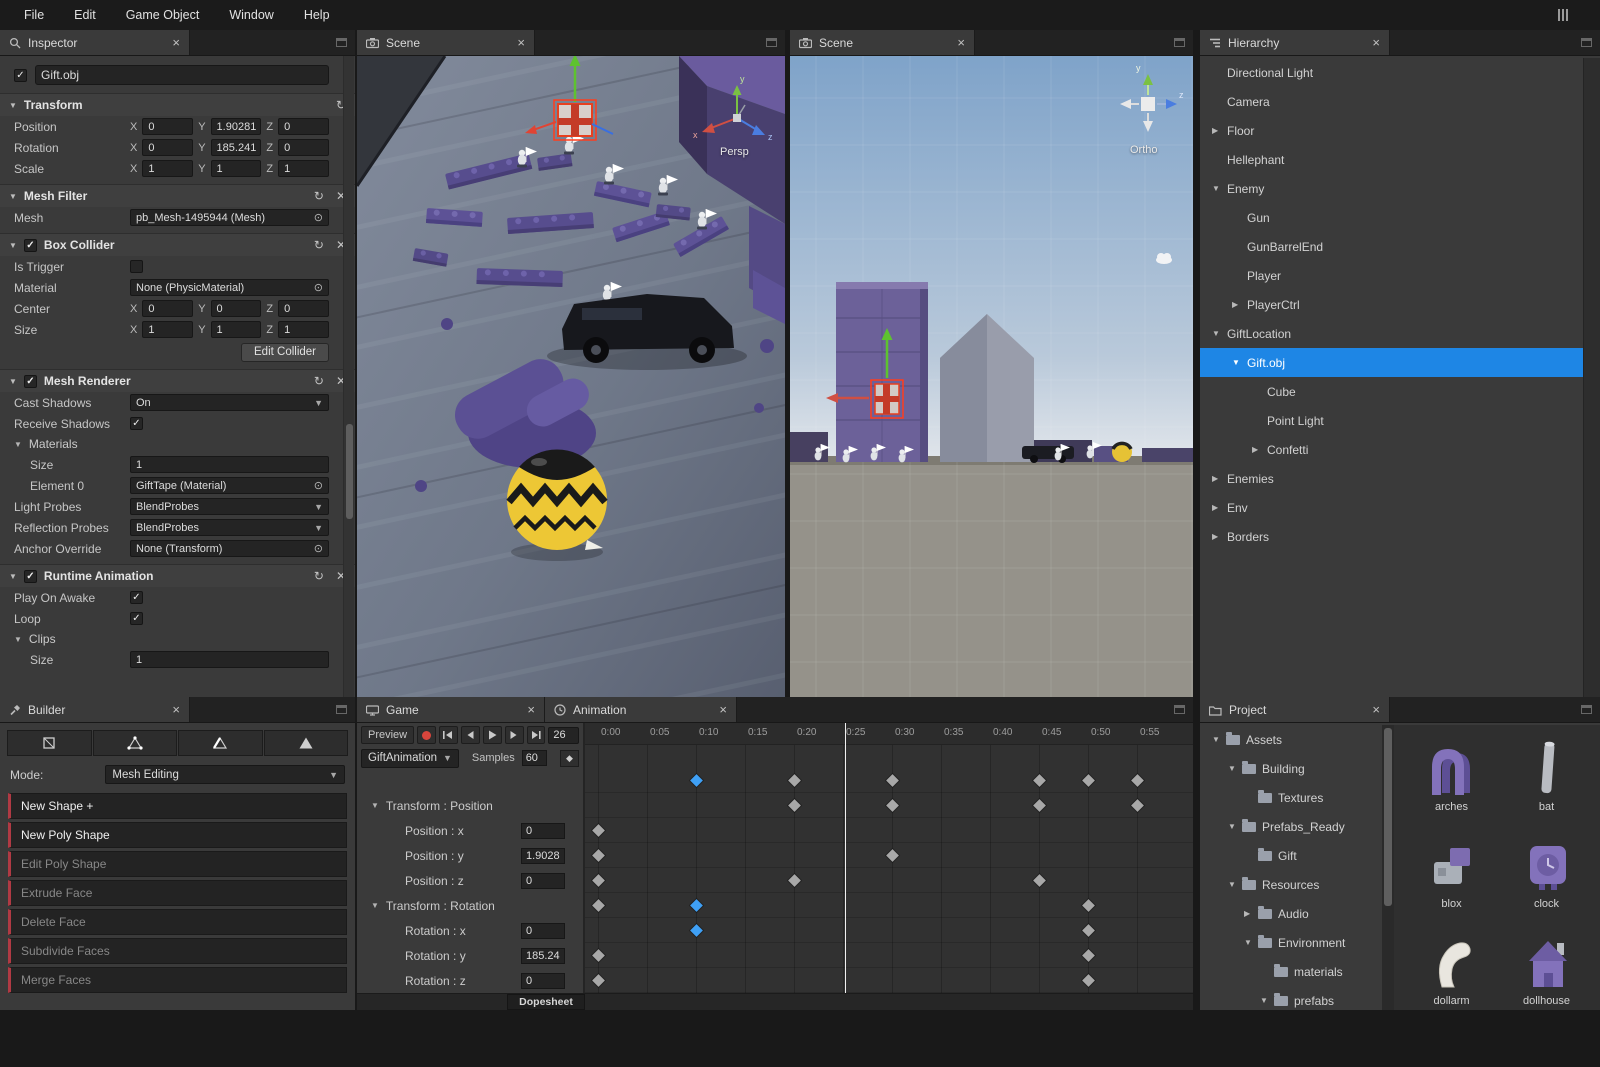  I want to click on material-field: None (PhysicMaterial) ⊙, so click(229, 287).